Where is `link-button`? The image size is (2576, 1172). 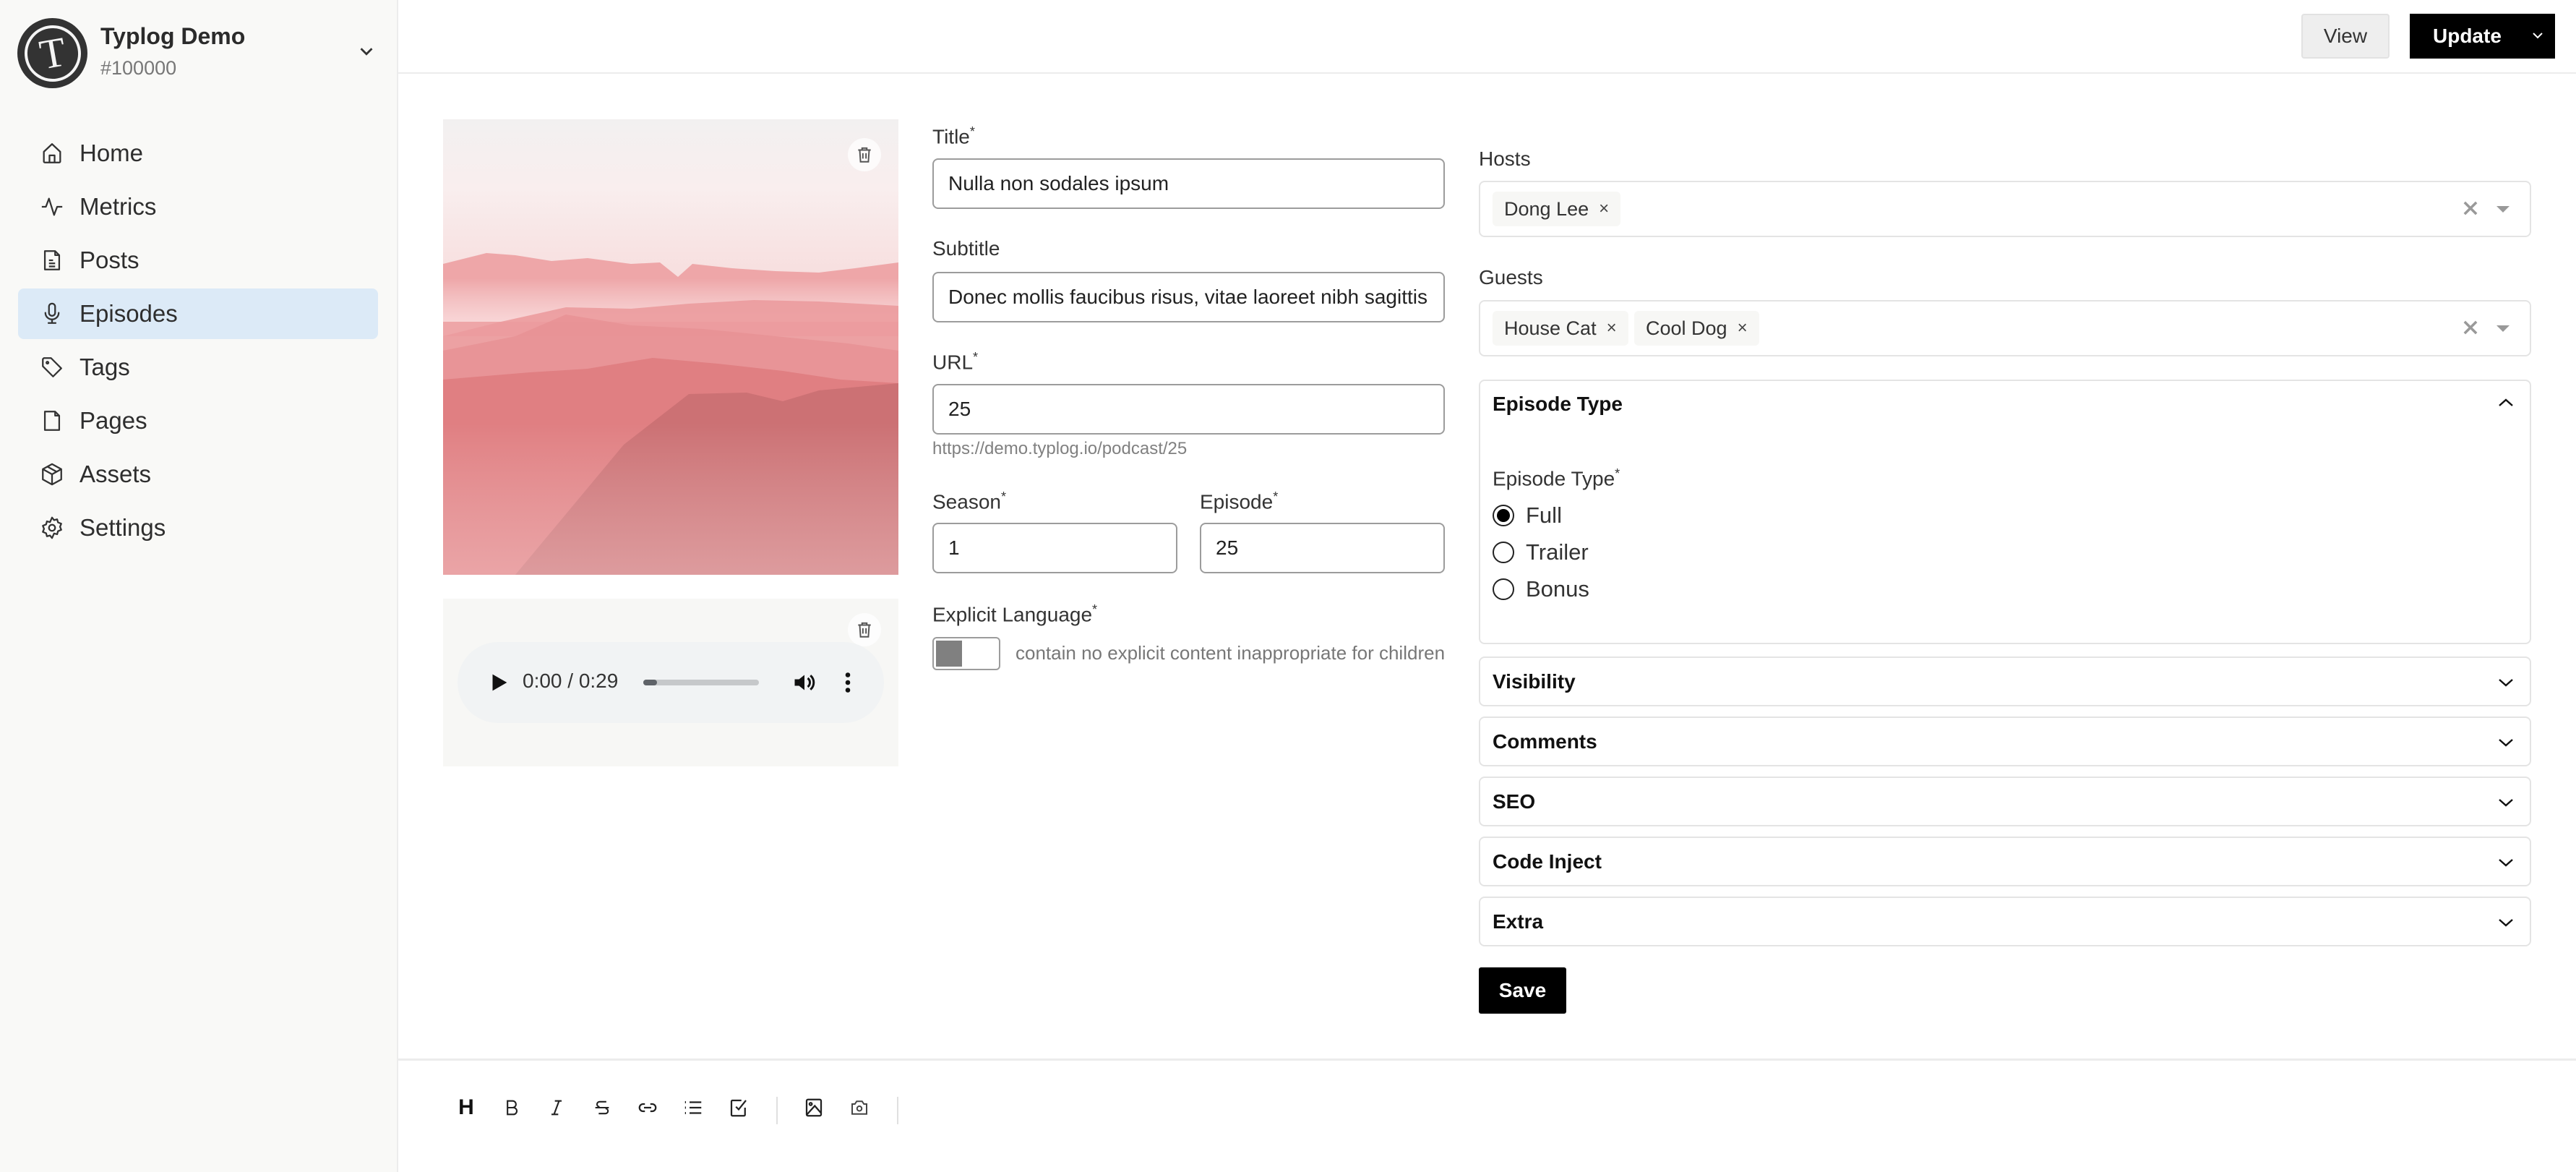 link-button is located at coordinates (648, 1107).